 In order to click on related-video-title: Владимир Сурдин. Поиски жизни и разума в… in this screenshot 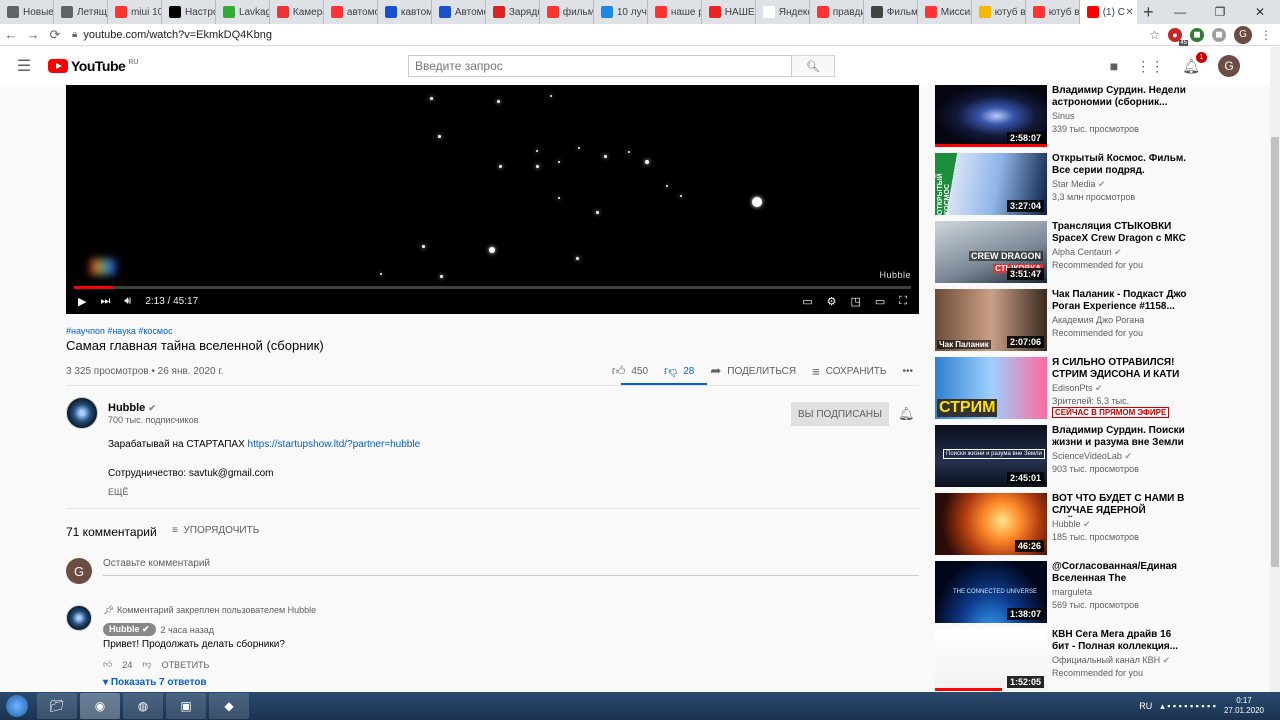, I will do `click(1119, 437)`.